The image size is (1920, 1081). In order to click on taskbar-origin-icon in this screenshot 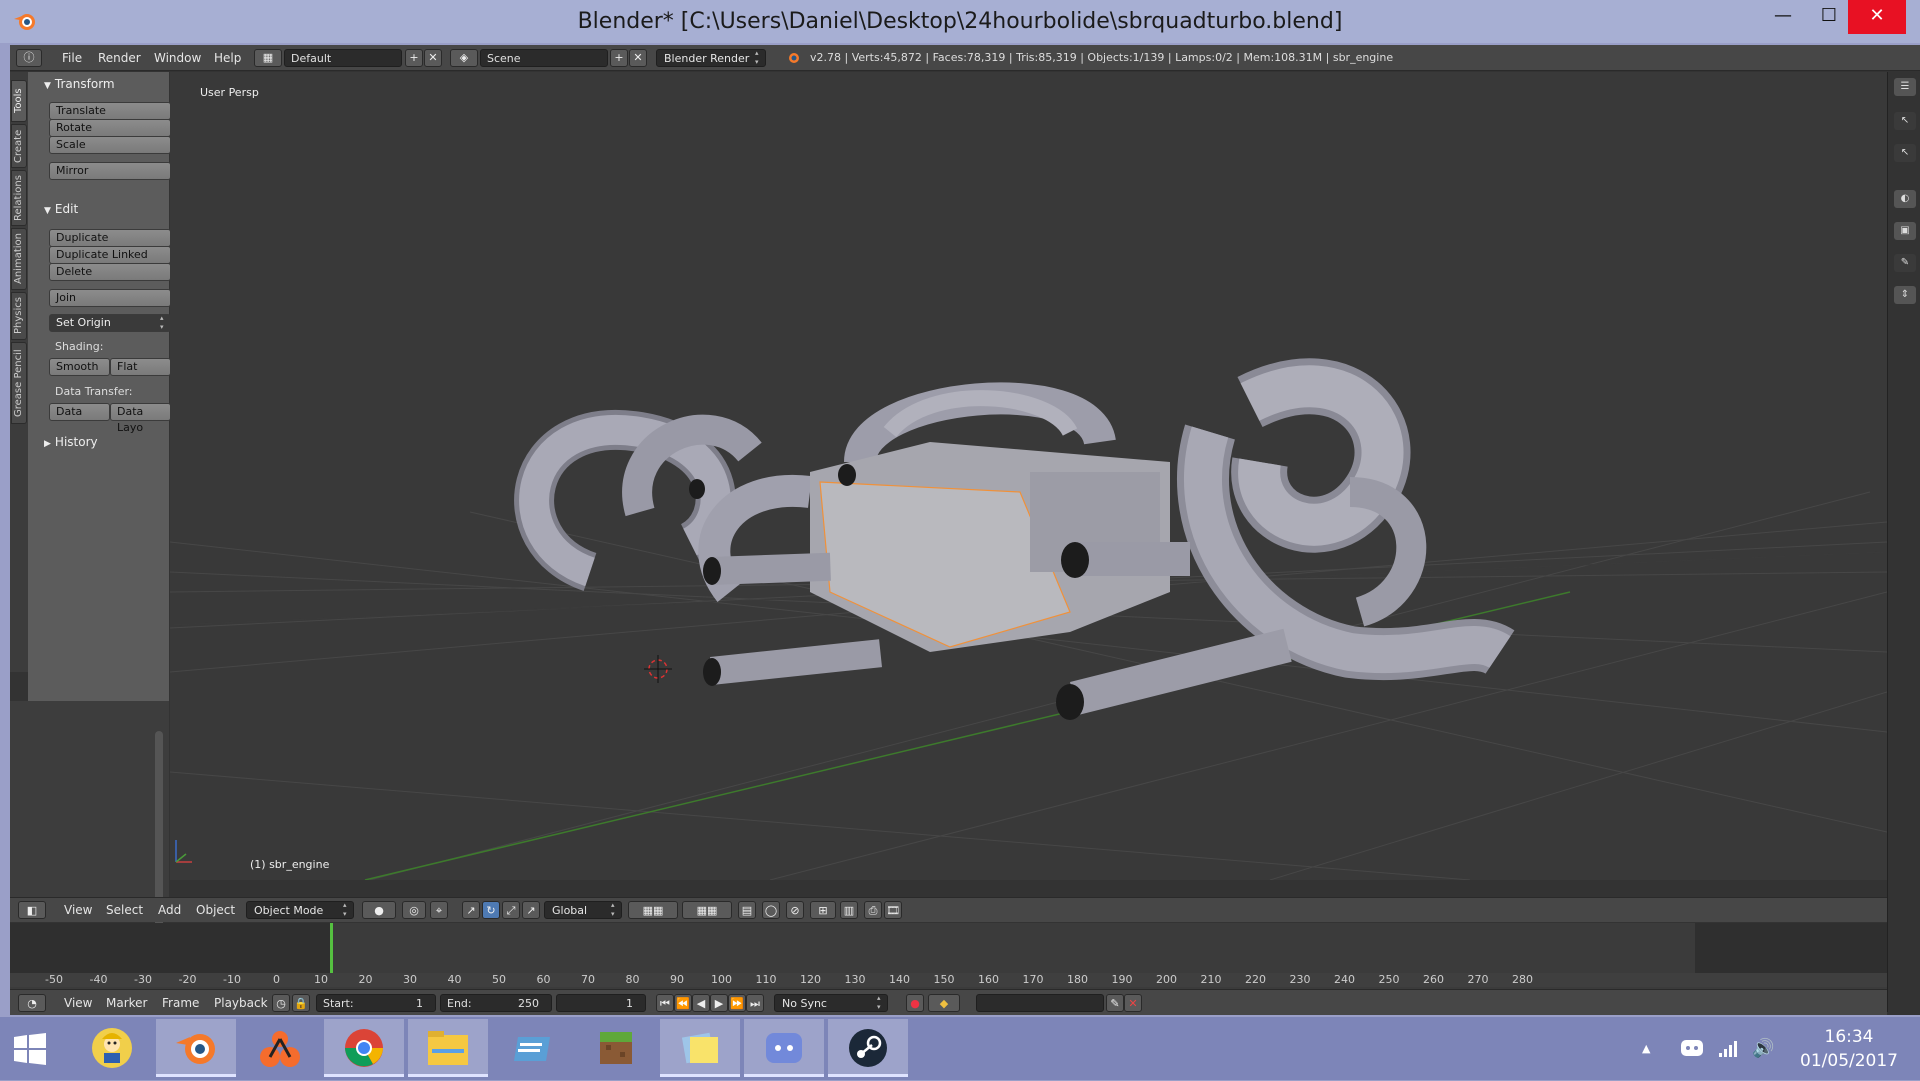, I will do `click(280, 1048)`.